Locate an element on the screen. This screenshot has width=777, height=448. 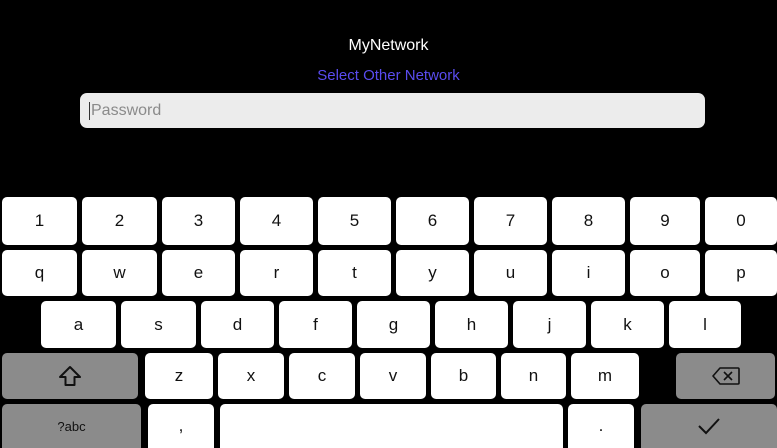
key-label: . is located at coordinates (601, 425).